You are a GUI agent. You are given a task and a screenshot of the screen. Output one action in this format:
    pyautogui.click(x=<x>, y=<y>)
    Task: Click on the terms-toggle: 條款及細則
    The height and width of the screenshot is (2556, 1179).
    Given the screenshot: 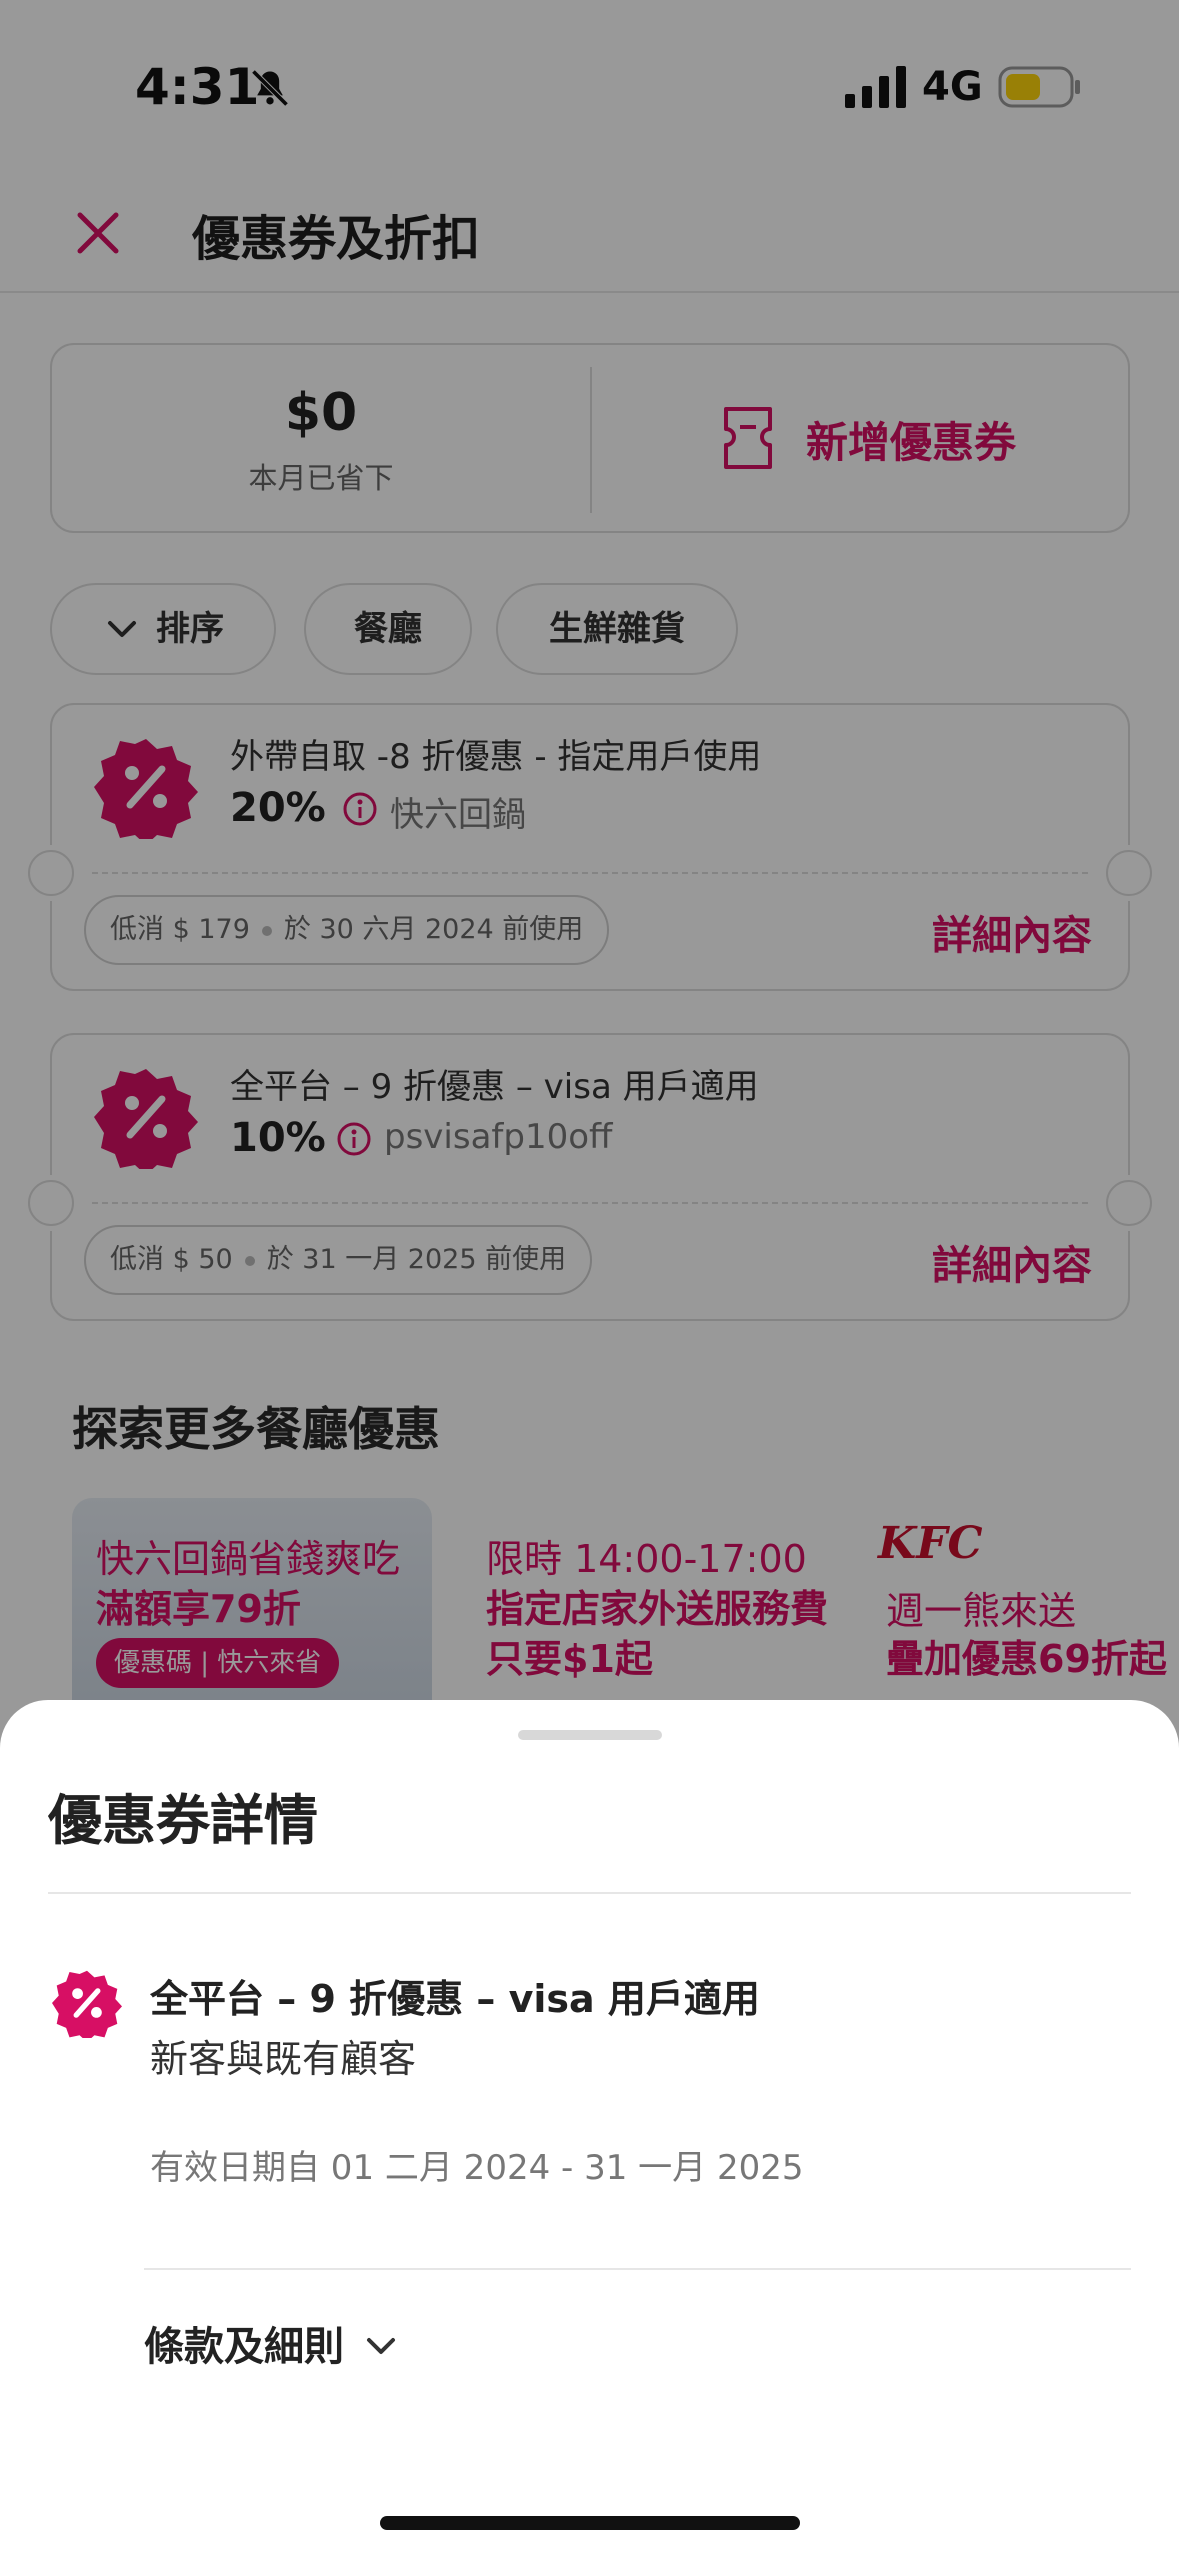 What is the action you would take?
    pyautogui.click(x=269, y=2344)
    